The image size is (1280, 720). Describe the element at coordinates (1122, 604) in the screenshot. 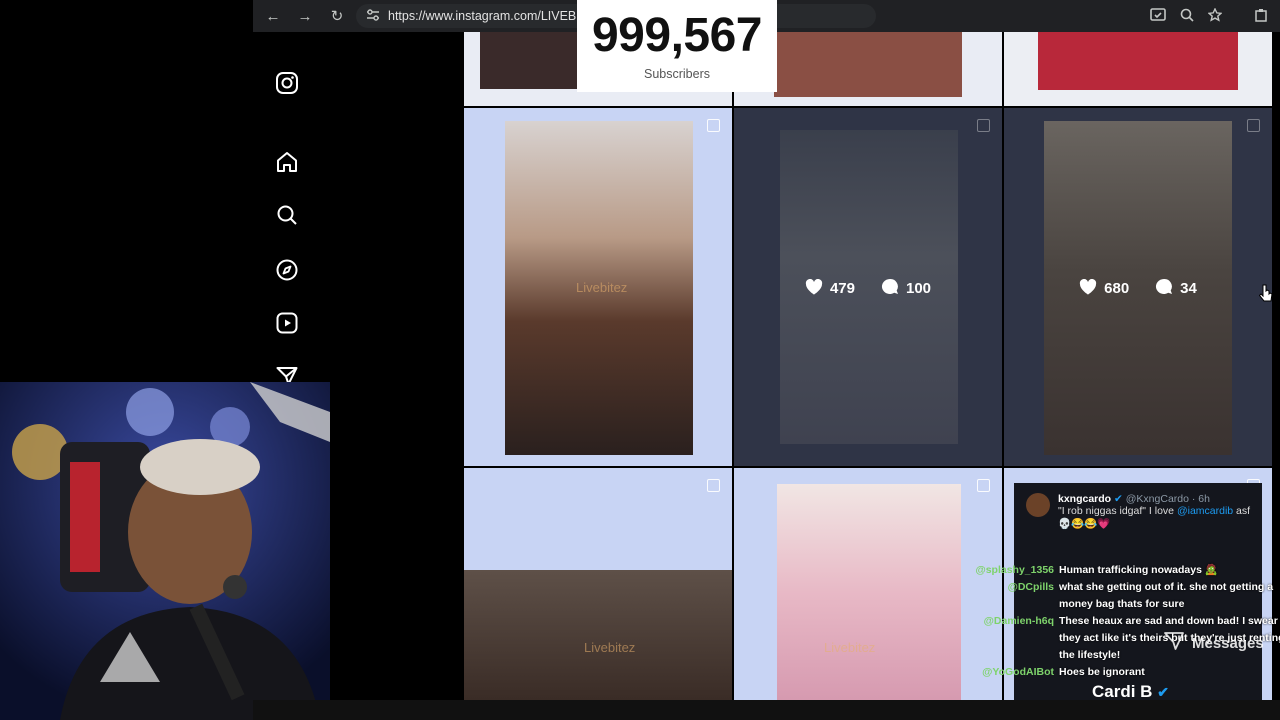

I see `chat-text-continued: money bag thats for sure` at that location.